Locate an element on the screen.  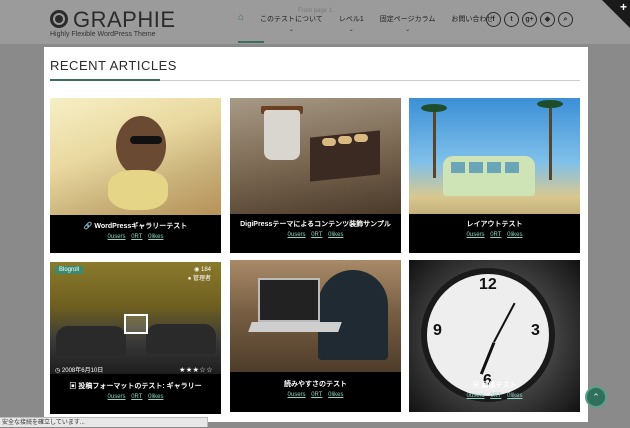
gallery-format-icon: ▣ is located at coordinates (73, 386).